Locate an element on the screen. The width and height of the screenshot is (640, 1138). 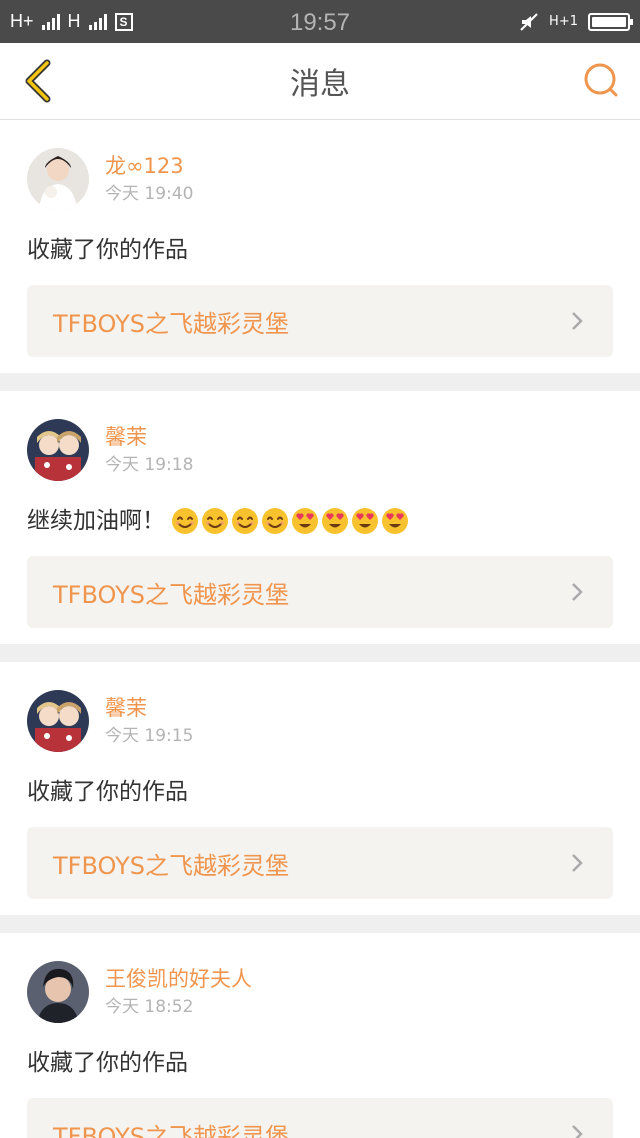
message-time: 今天 18:52 is located at coordinates (149, 1007).